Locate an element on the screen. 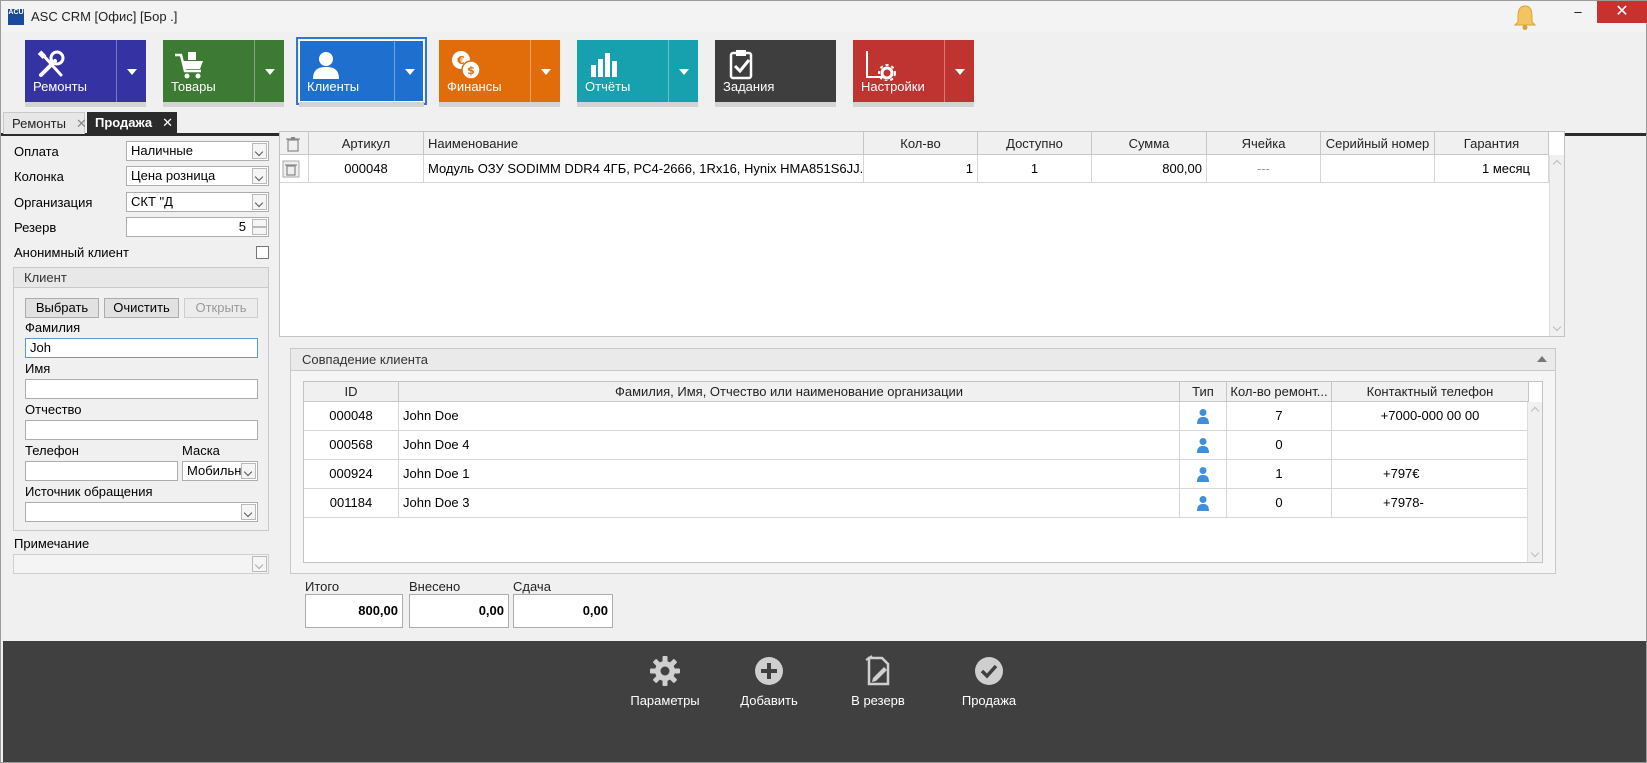 This screenshot has width=1647, height=763. surname-field: Joh is located at coordinates (141, 348).